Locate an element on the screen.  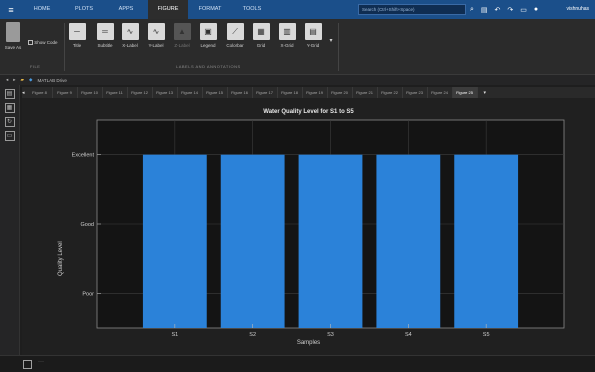
bar-S5 is located at coordinates (486, 241).